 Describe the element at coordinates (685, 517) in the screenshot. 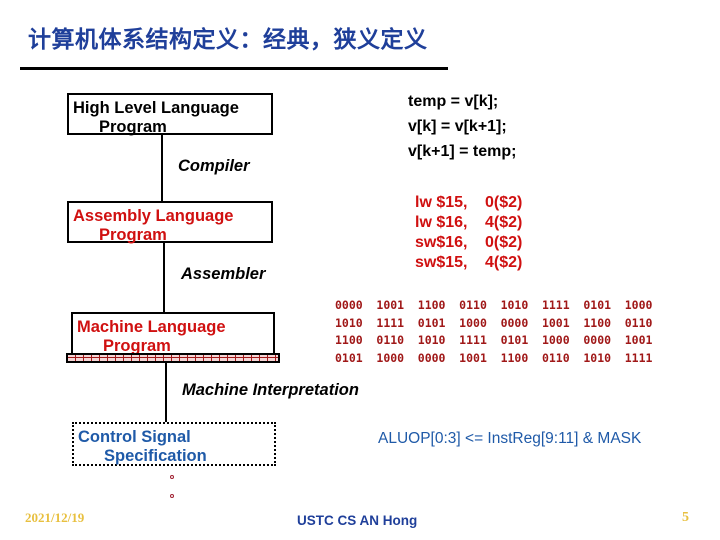

I see `page-number: 5` at that location.